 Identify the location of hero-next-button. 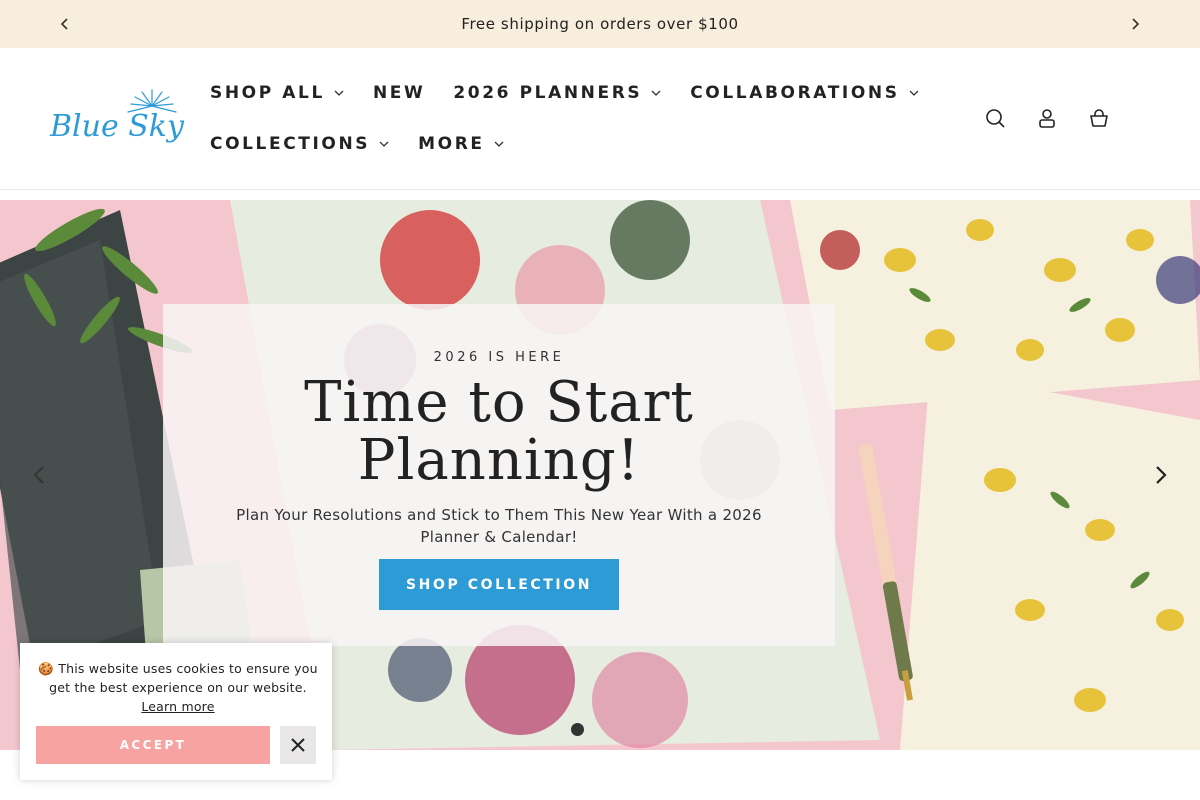
(1160, 475).